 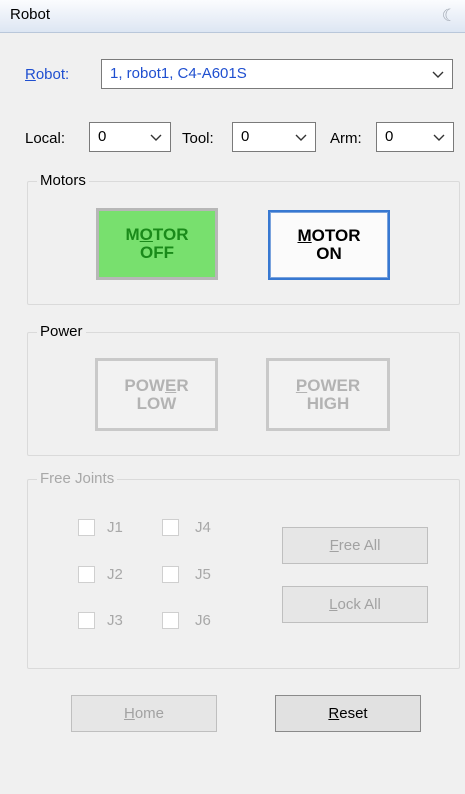 What do you see at coordinates (170, 527) in the screenshot?
I see `joint-j4-checkbox` at bounding box center [170, 527].